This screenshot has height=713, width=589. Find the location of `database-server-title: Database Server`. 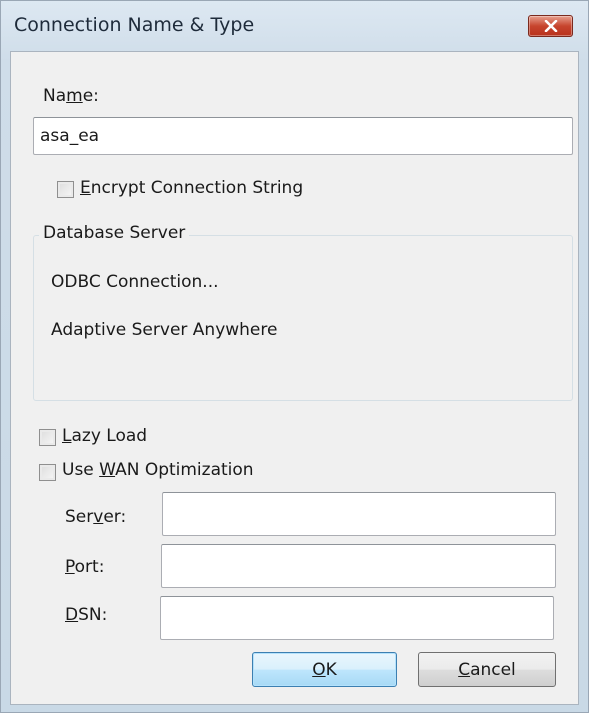

database-server-title: Database Server is located at coordinates (114, 233).